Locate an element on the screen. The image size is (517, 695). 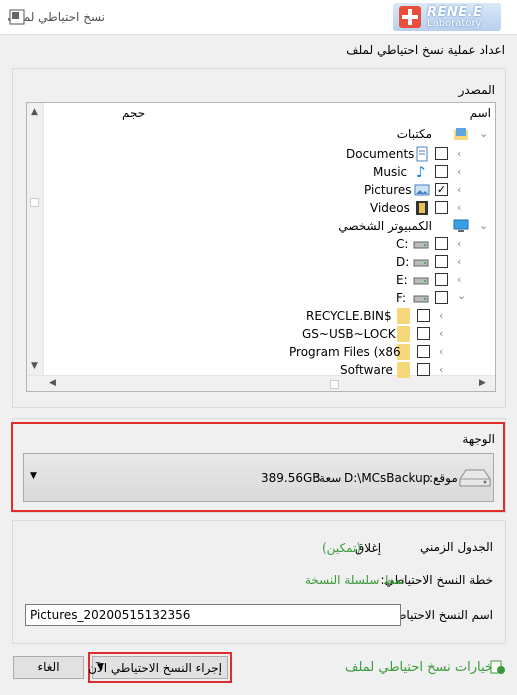
tree-row-documents: ‹ Documents is located at coordinates (254, 154).